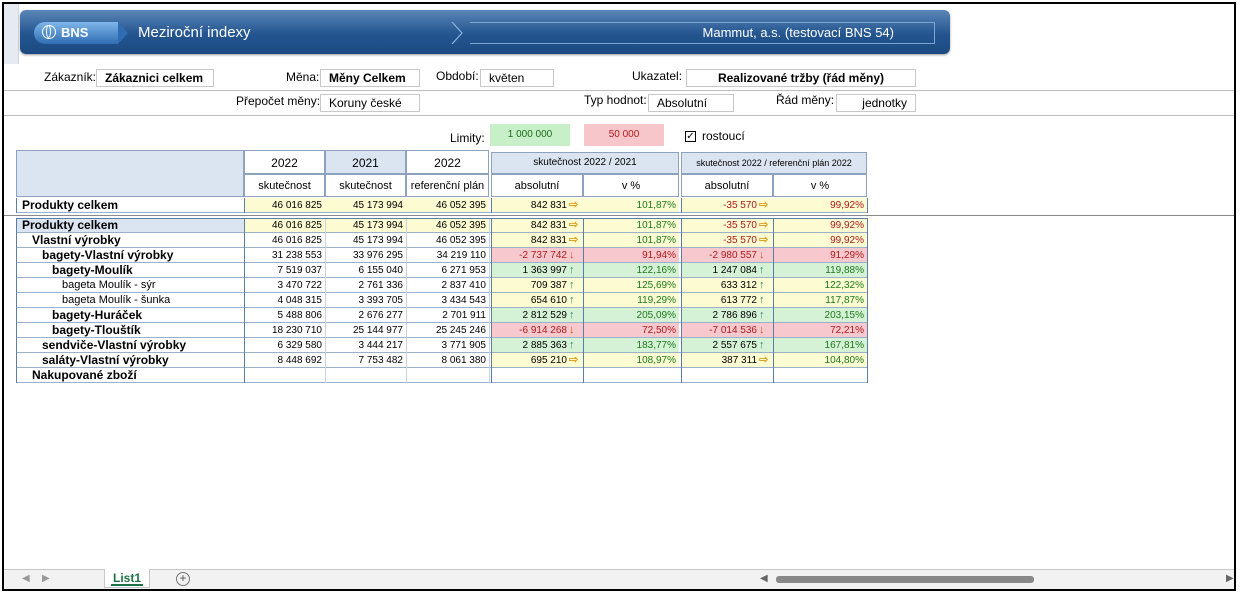  What do you see at coordinates (631, 345) in the screenshot?
I see `percent-cell: 183,77%` at bounding box center [631, 345].